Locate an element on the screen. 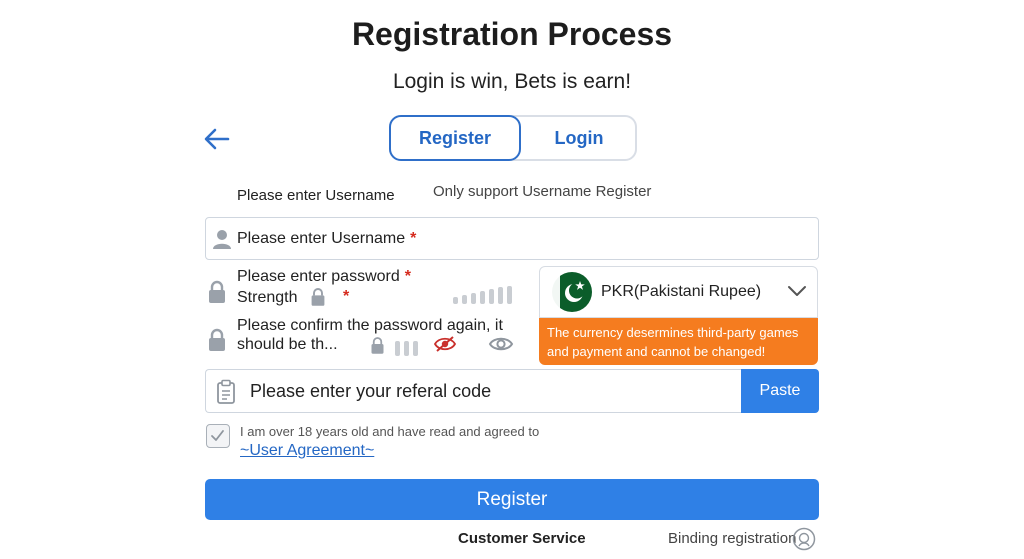  pakistan-flag-icon is located at coordinates (572, 294).